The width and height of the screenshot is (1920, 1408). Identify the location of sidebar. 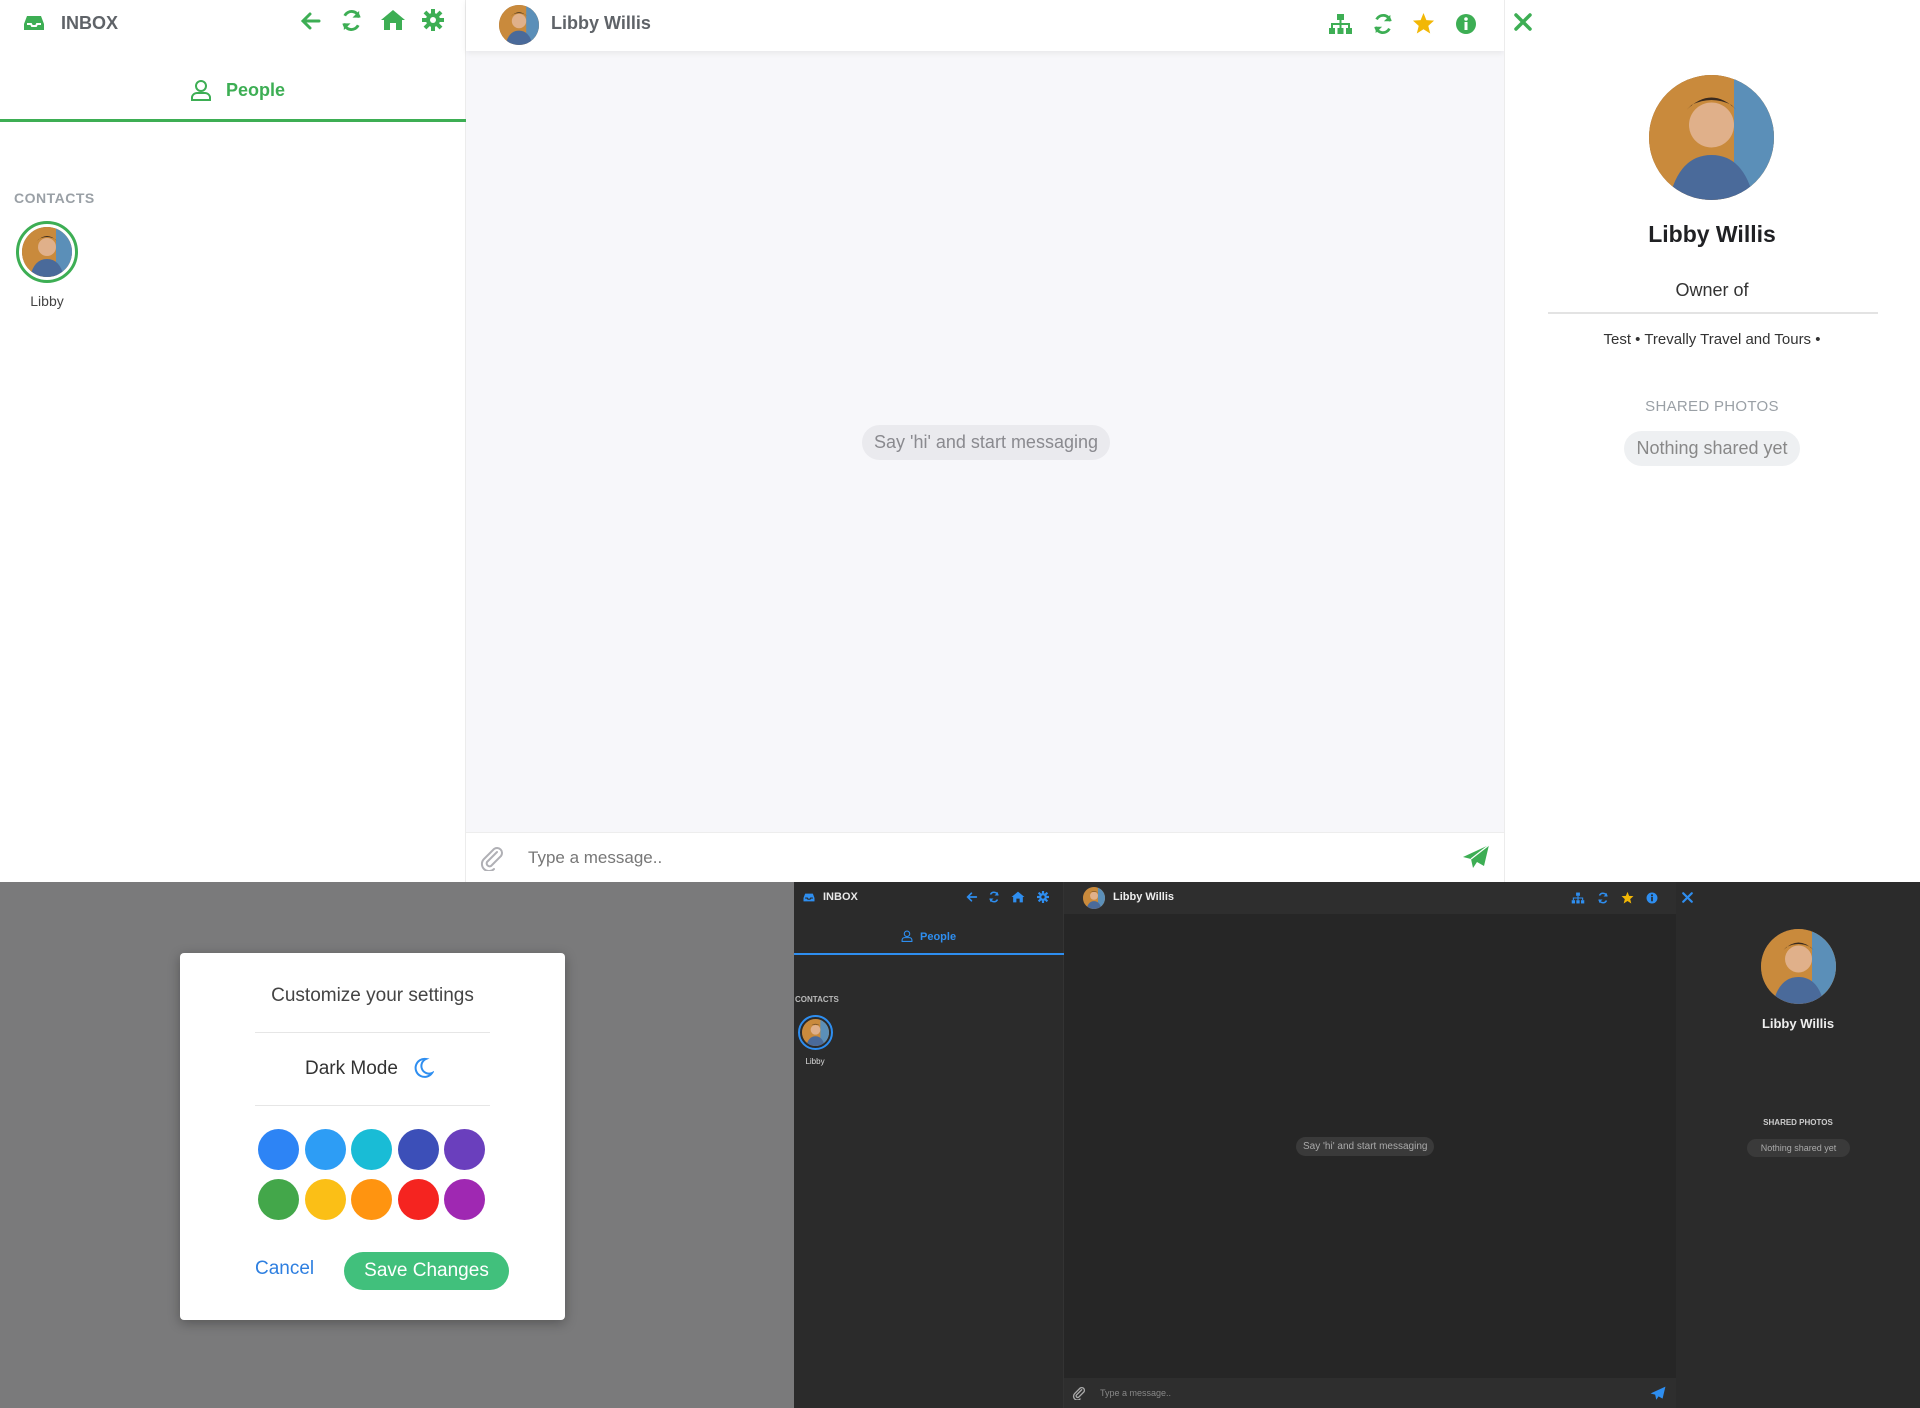
(929, 1145).